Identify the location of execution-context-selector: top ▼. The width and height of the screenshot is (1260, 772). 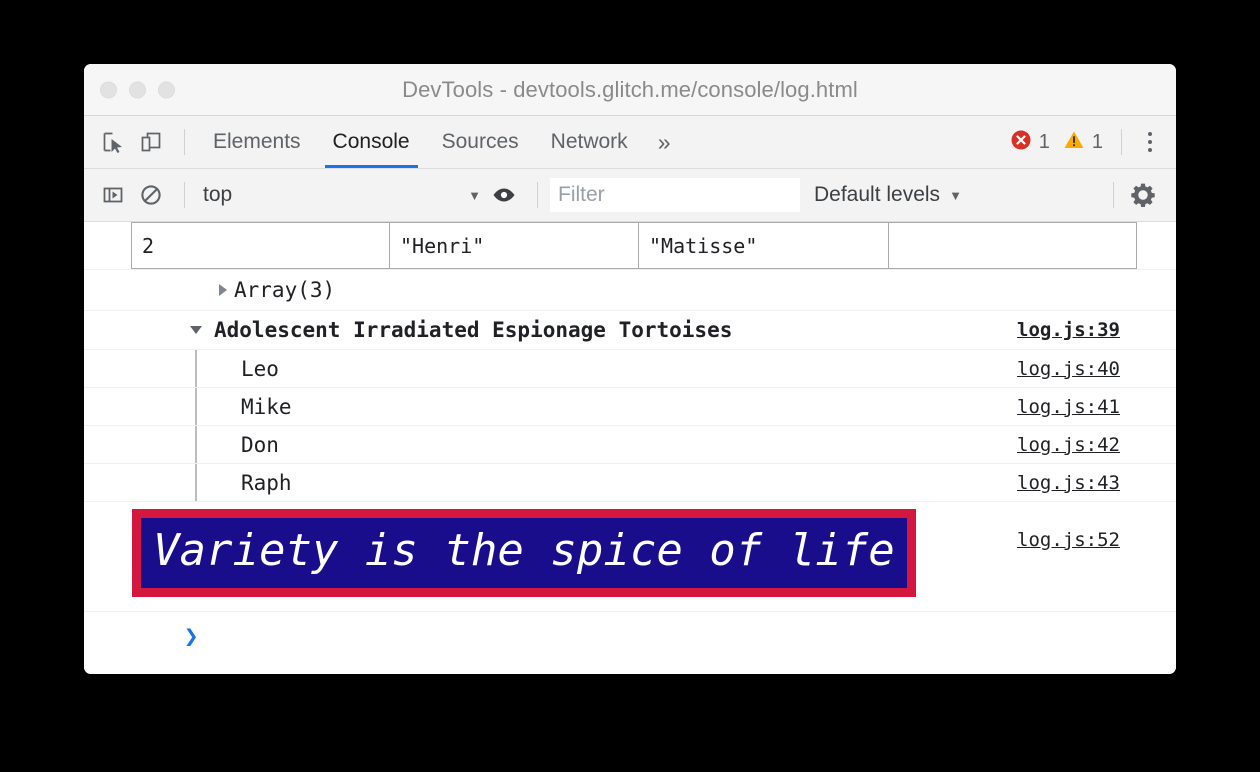
(342, 195).